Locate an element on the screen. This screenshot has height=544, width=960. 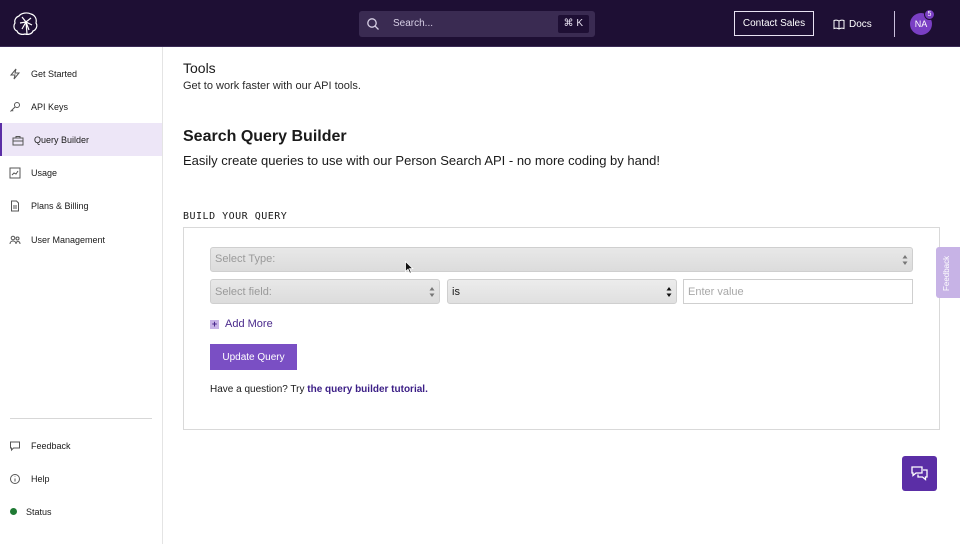
toolbox-icon is located at coordinates (18, 140).